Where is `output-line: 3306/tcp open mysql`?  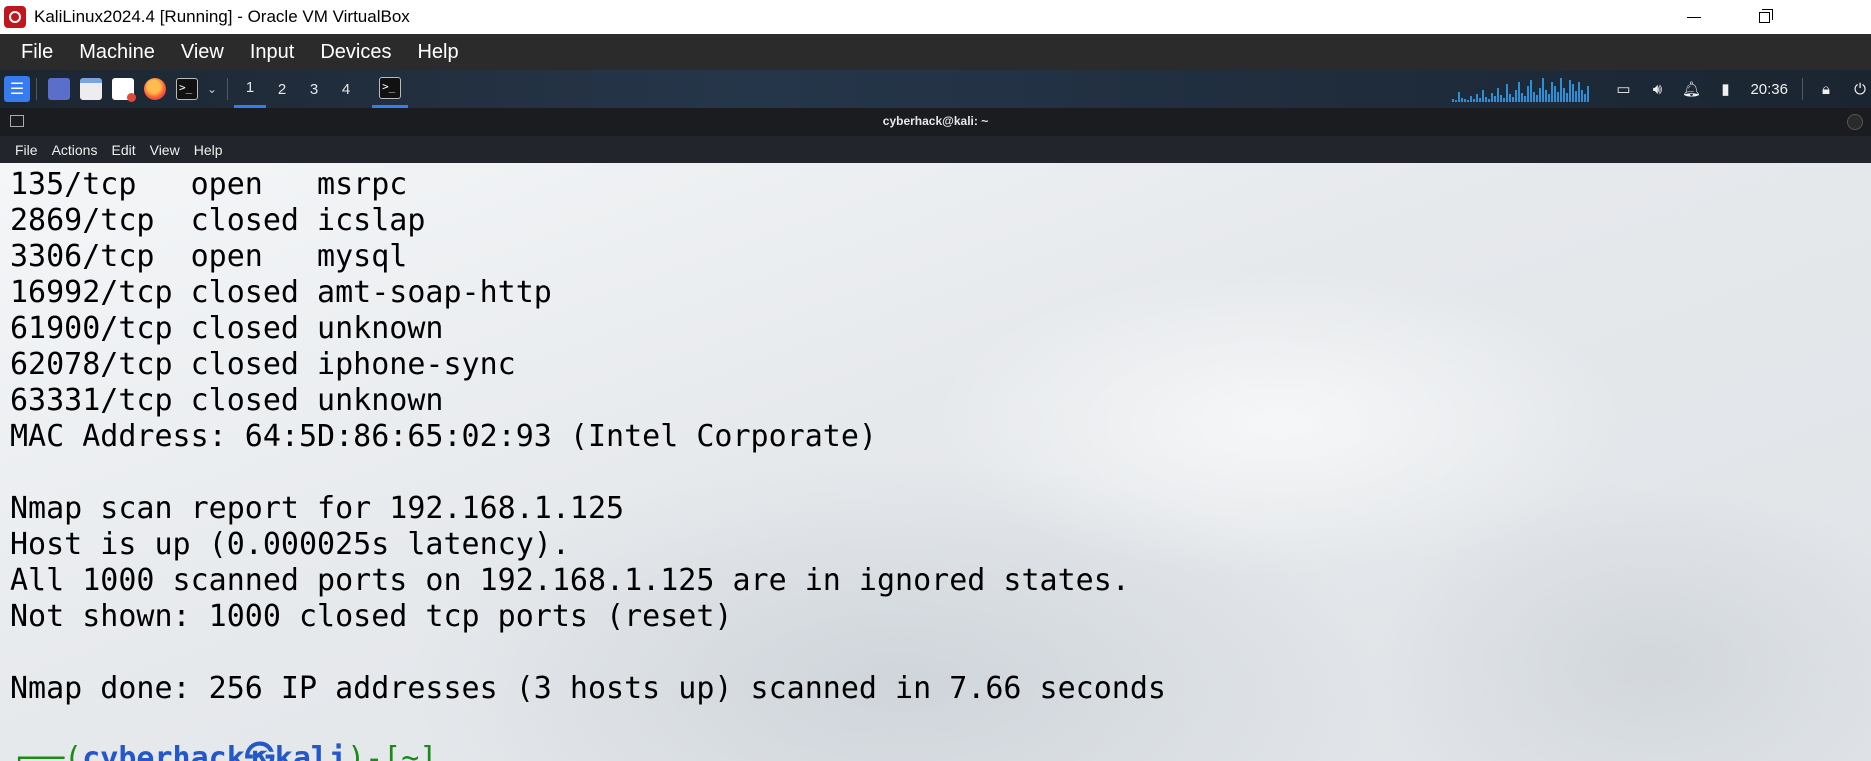
output-line: 3306/tcp open mysql is located at coordinates (209, 256).